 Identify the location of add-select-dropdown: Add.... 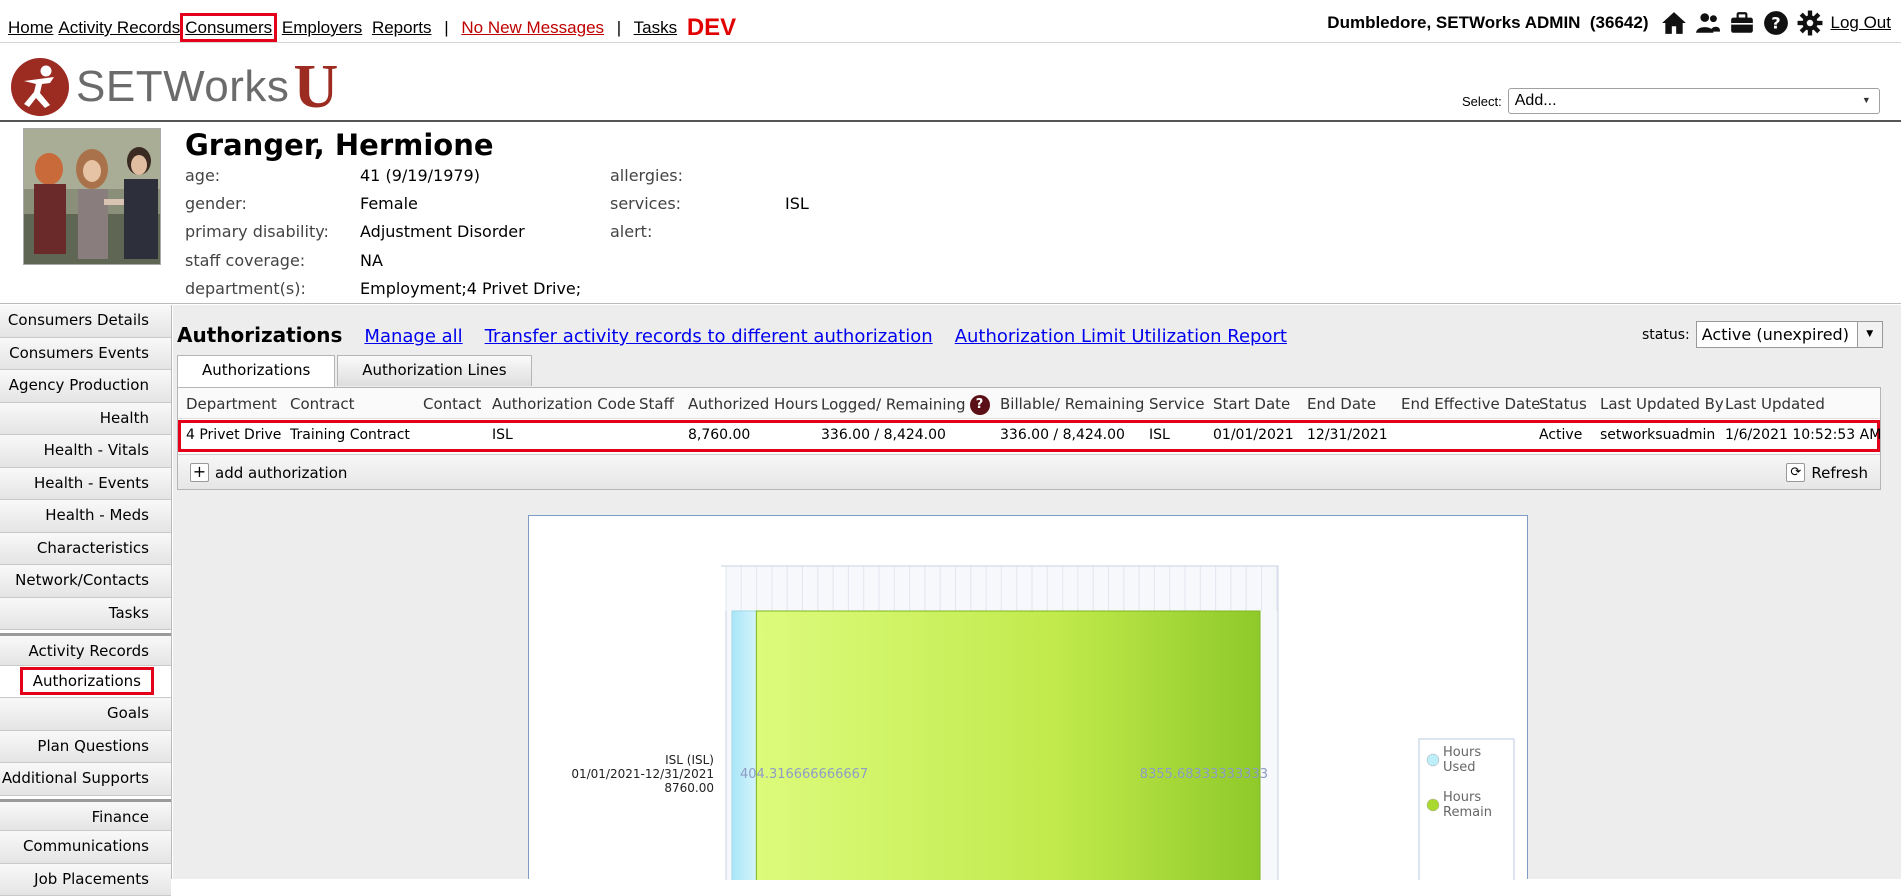
(1694, 101).